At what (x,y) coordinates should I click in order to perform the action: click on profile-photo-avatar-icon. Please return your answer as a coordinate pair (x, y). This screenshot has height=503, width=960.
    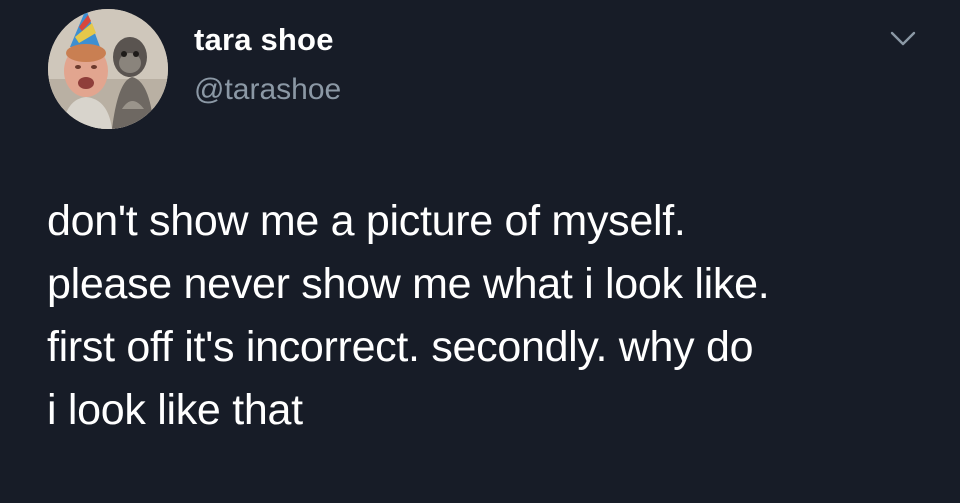
    Looking at the image, I should click on (108, 69).